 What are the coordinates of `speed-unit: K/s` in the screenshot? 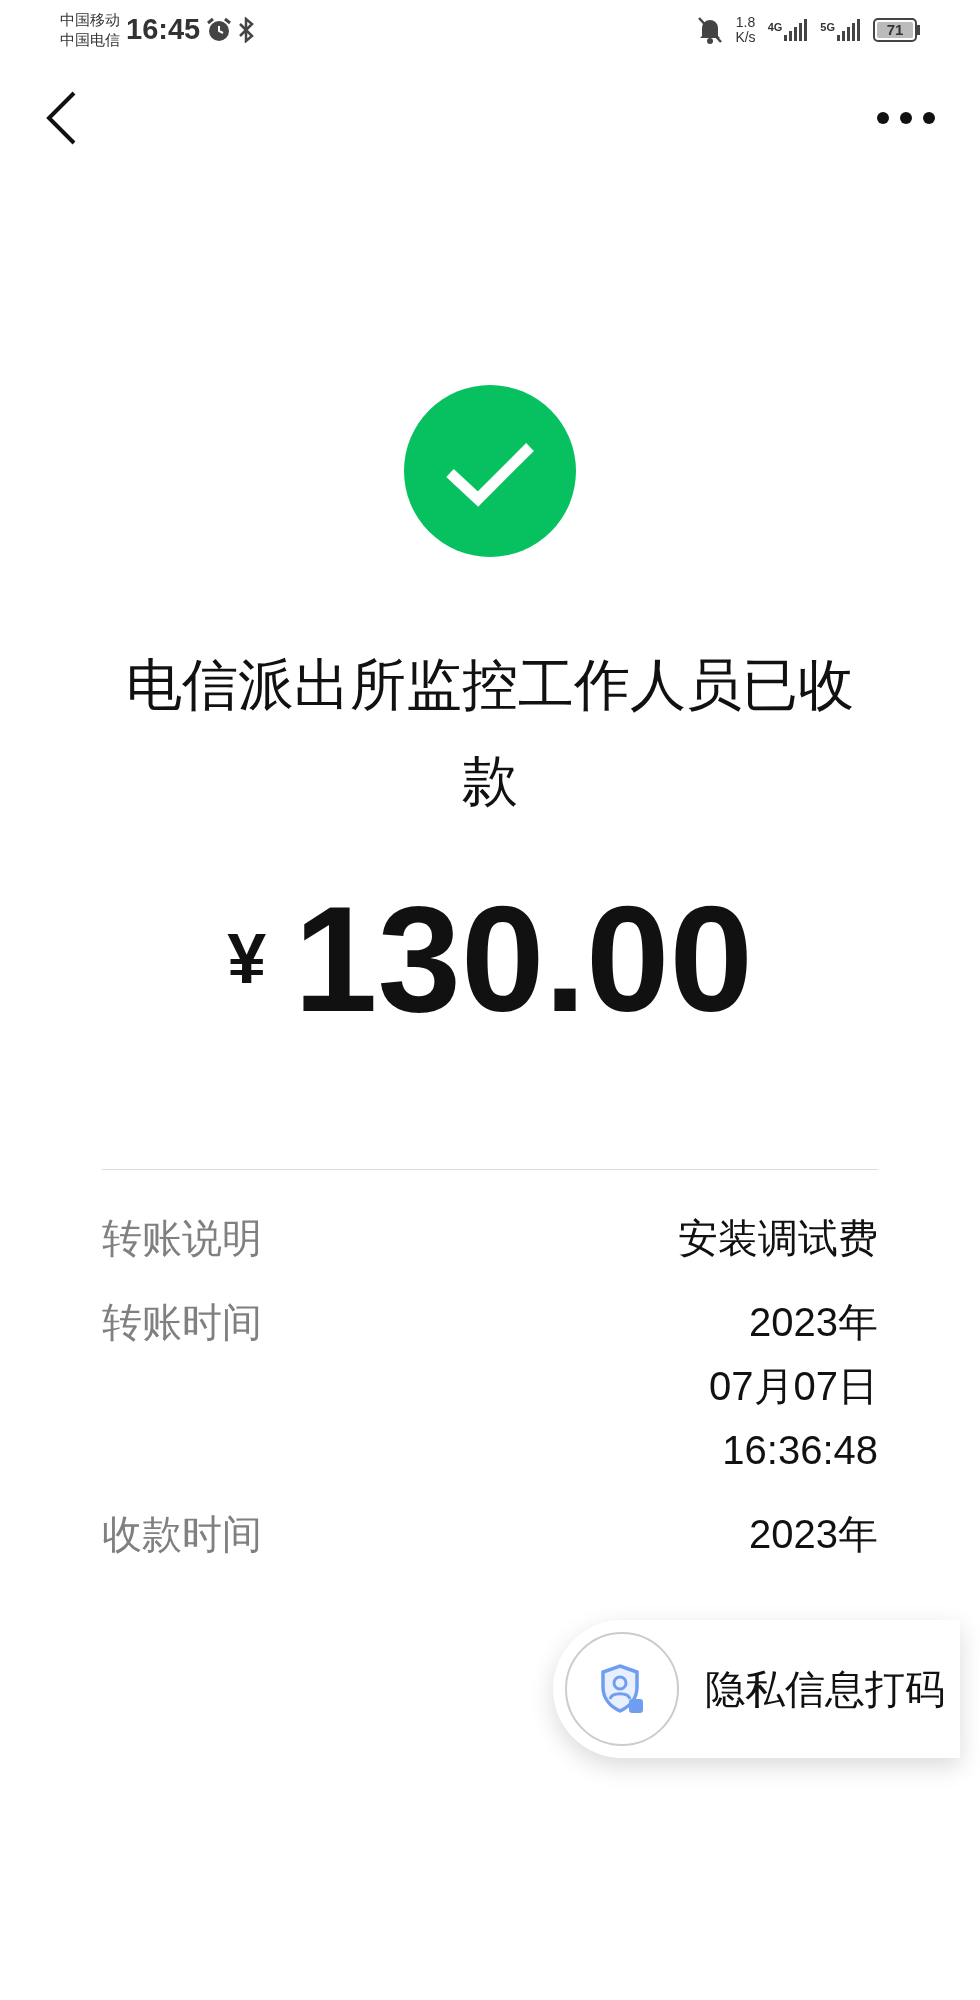 It's located at (745, 37).